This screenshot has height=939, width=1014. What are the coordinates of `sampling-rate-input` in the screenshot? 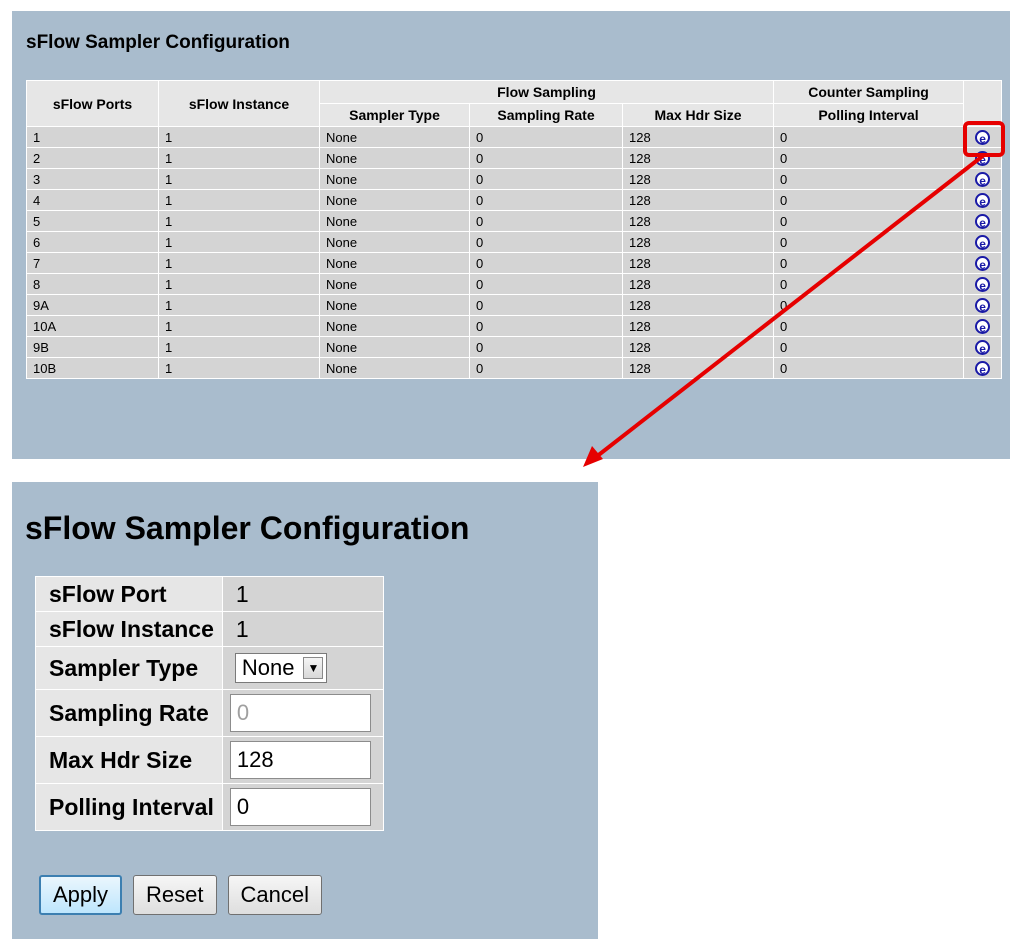 It's located at (300, 713).